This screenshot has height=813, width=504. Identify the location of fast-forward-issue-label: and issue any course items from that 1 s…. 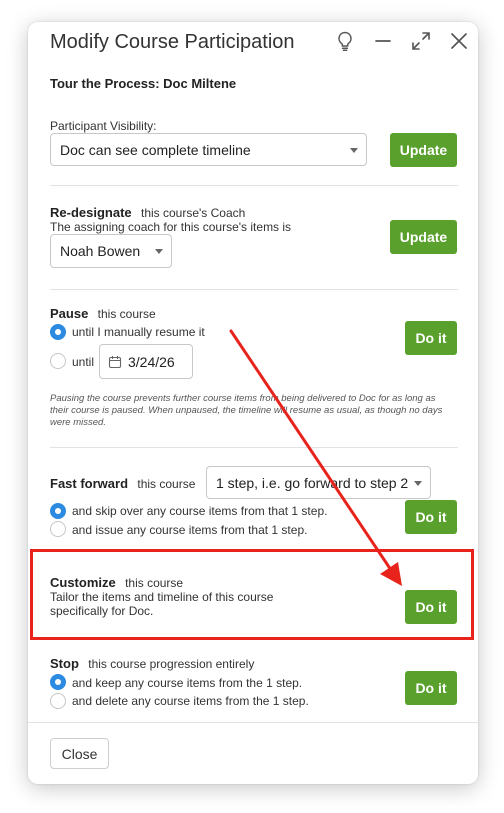
(190, 530).